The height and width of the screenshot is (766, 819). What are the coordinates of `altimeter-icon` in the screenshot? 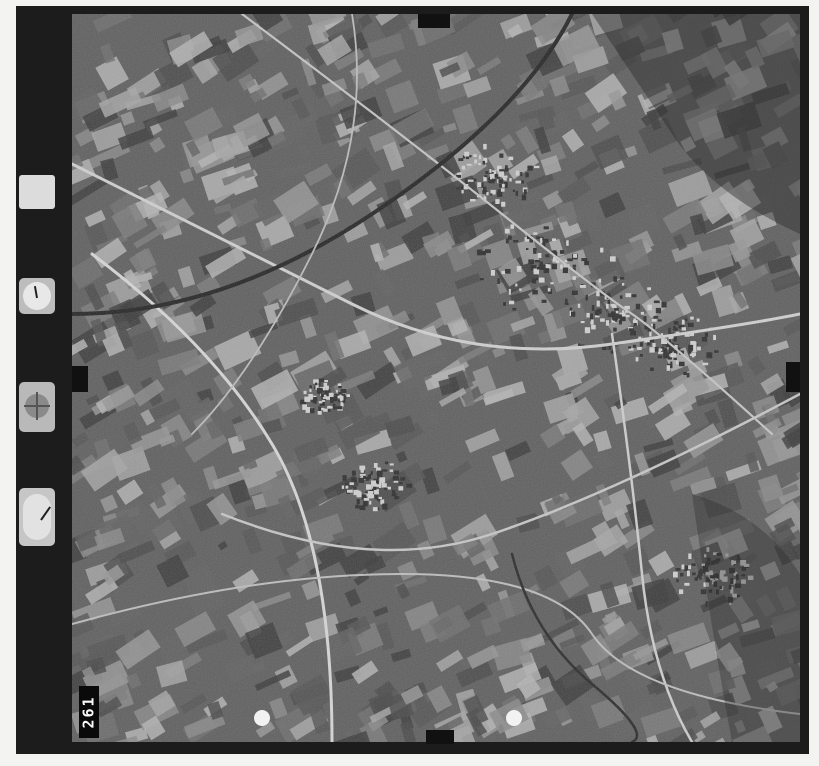 It's located at (37, 296).